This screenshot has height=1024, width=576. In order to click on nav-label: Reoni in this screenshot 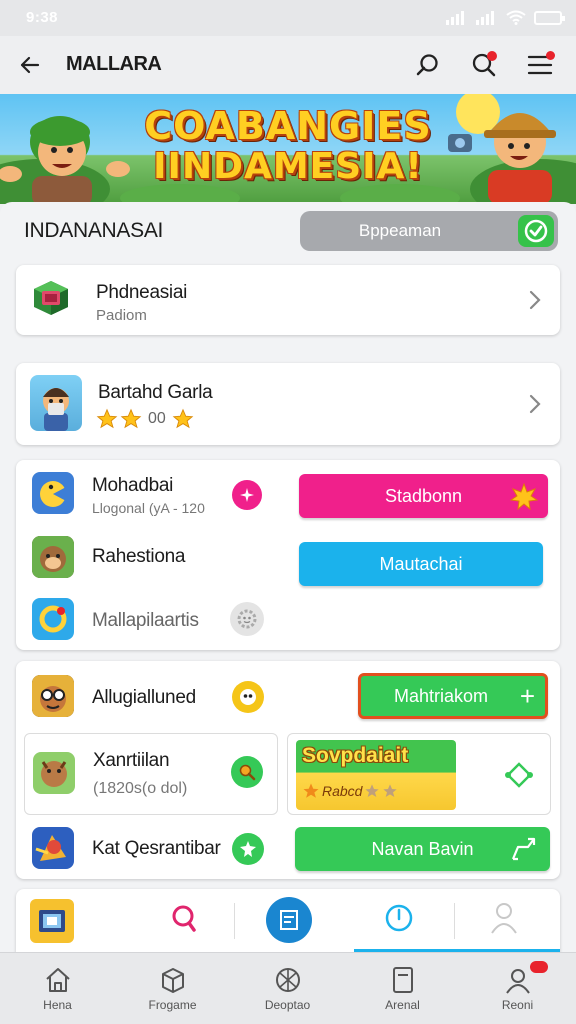, I will do `click(517, 1005)`.